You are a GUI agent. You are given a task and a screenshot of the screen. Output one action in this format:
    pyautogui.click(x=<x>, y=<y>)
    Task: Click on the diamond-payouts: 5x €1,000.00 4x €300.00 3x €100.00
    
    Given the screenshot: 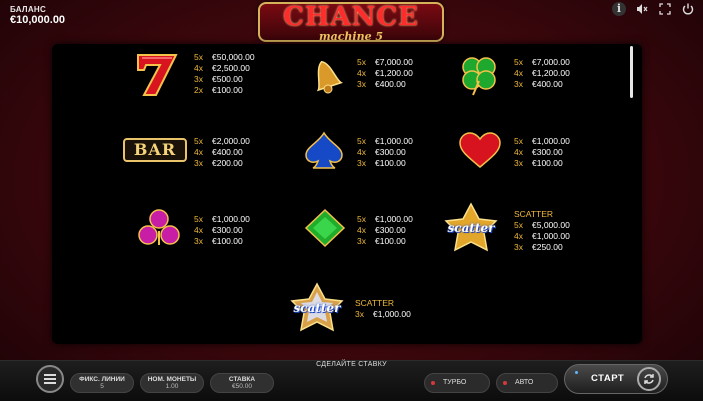 What is the action you would take?
    pyautogui.click(x=385, y=230)
    